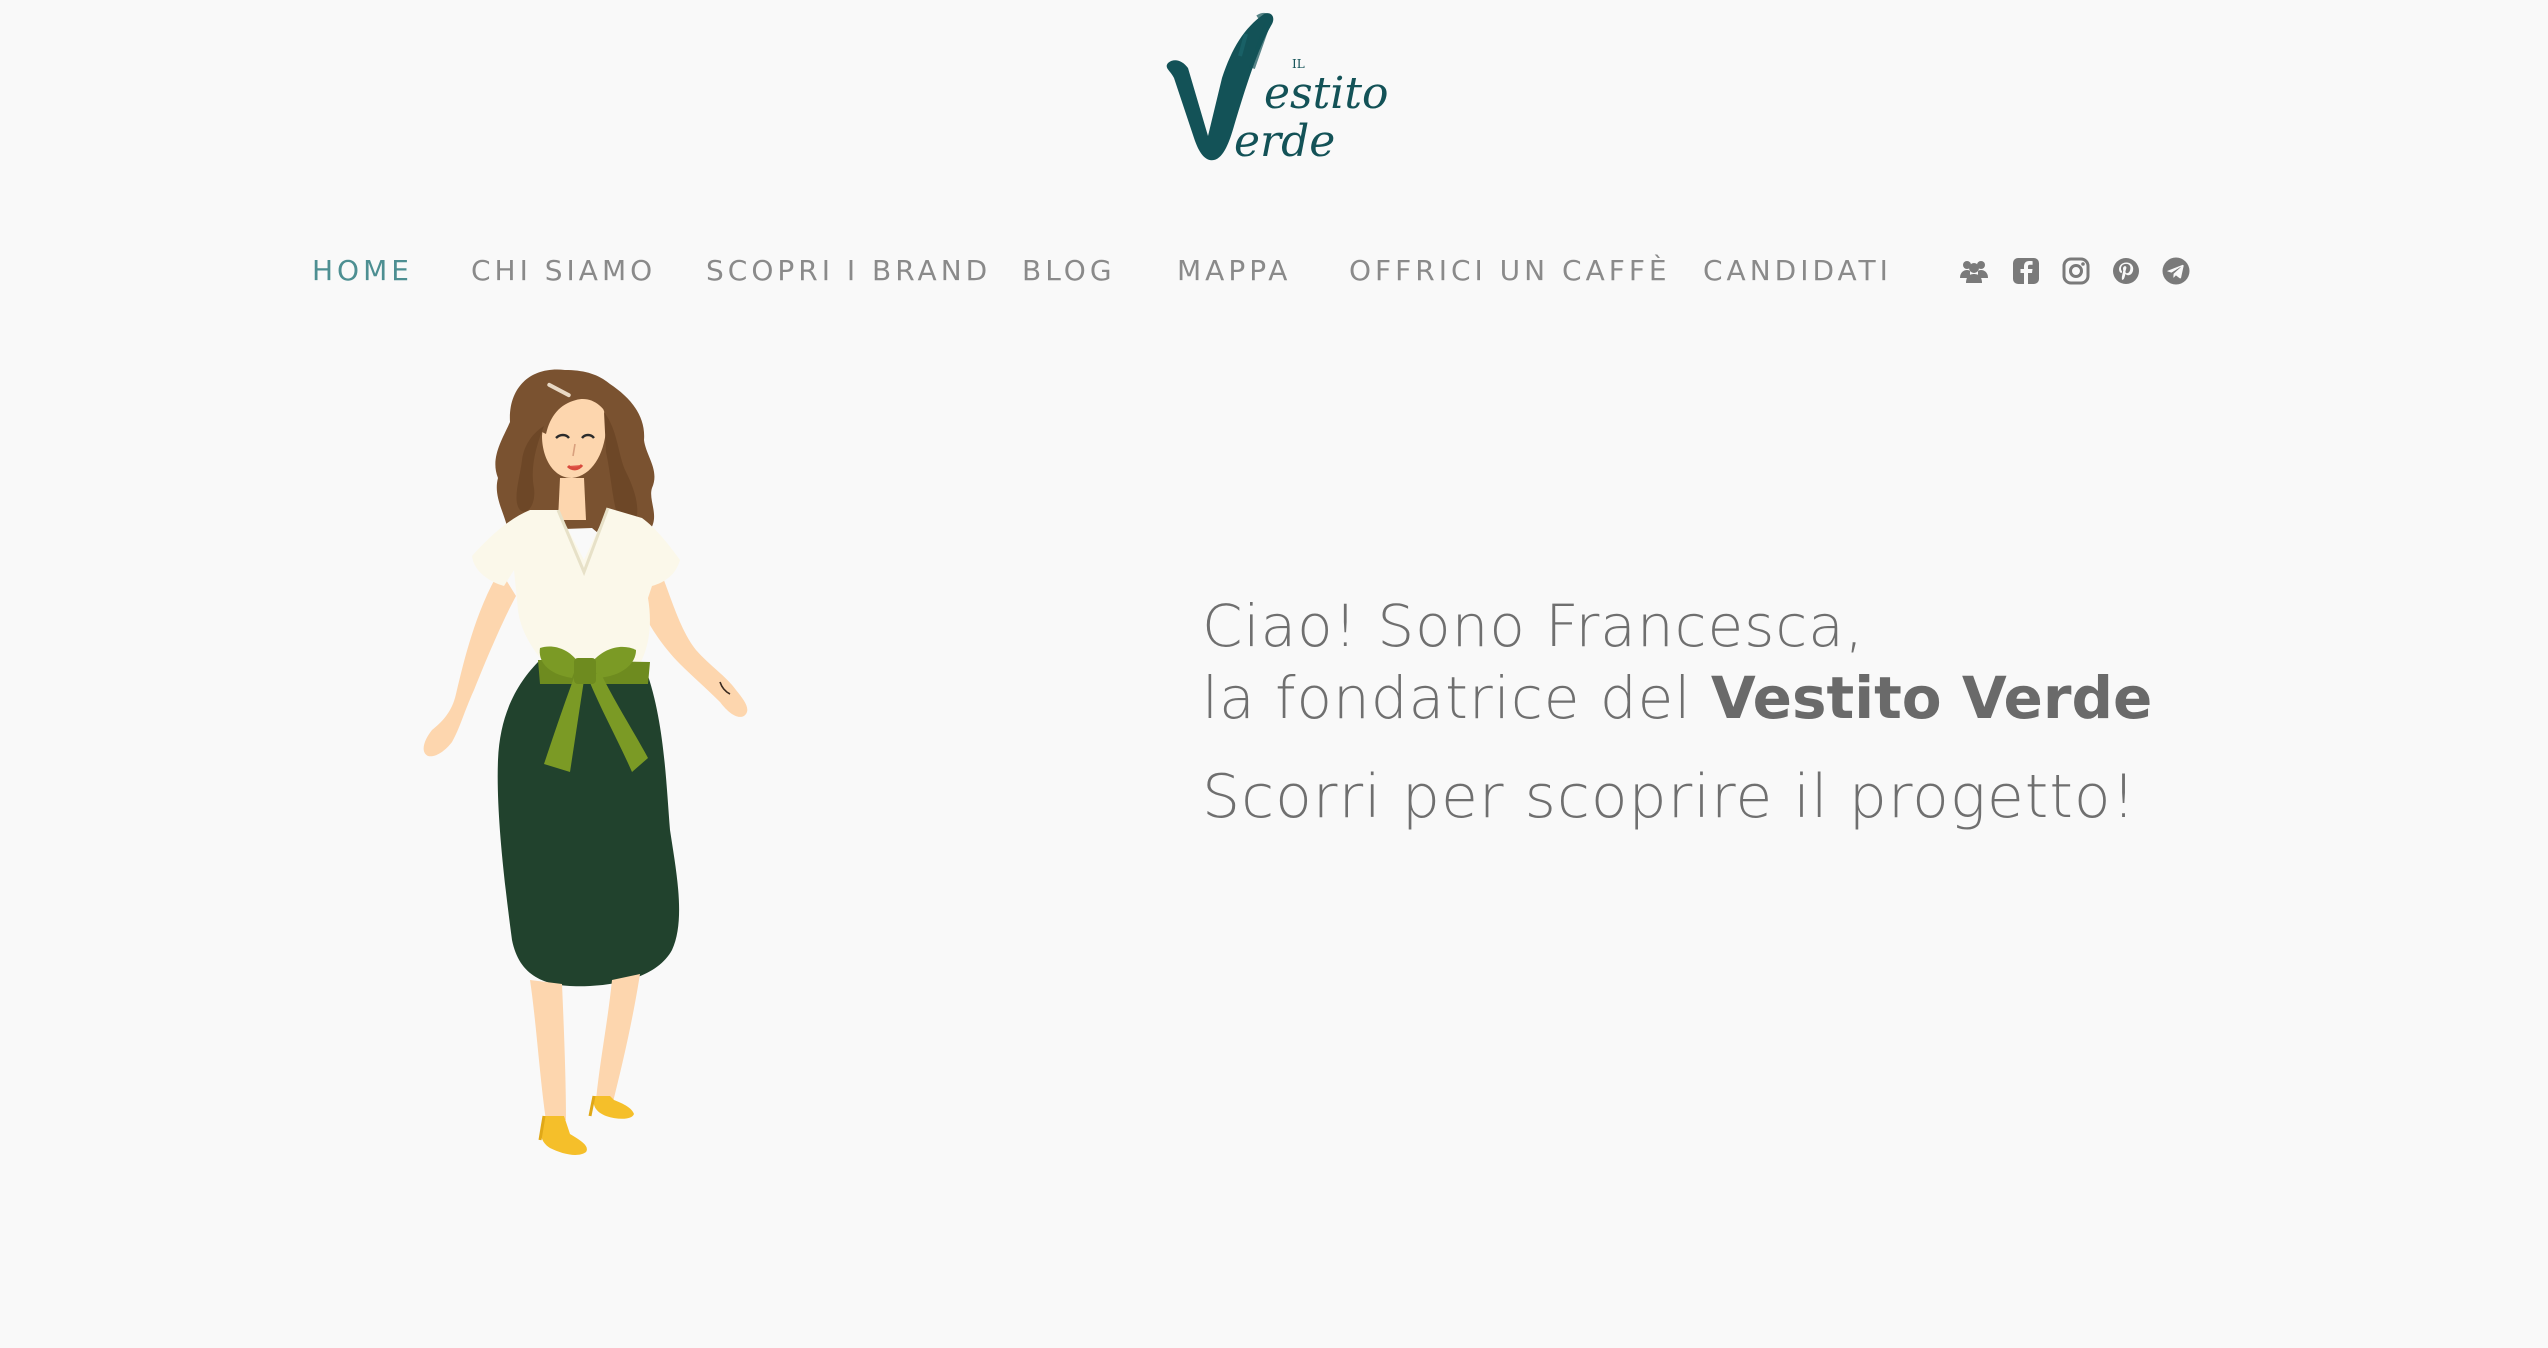 Image resolution: width=2548 pixels, height=1348 pixels. Describe the element at coordinates (362, 271) in the screenshot. I see `nav-item-home: HOME` at that location.